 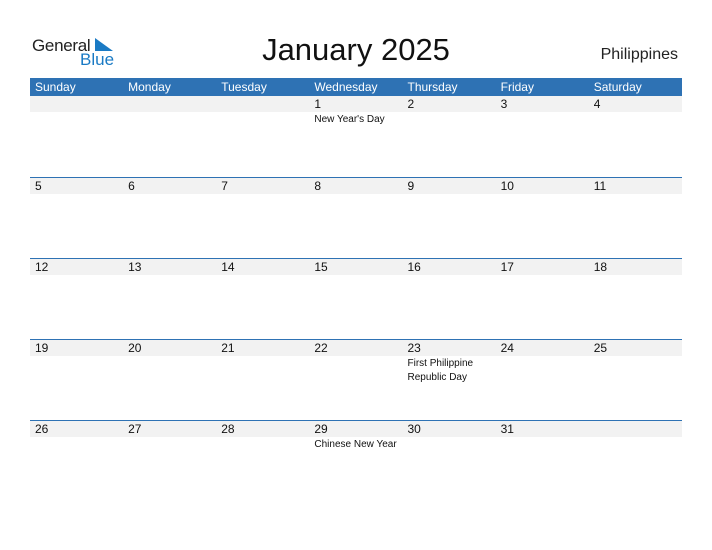 I want to click on weekday-thursday: Thursday, so click(x=432, y=87).